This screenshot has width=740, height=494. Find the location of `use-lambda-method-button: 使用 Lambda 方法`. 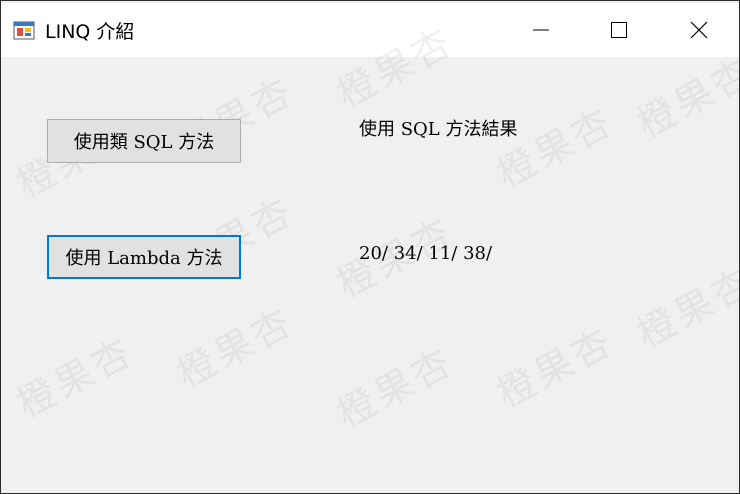

use-lambda-method-button: 使用 Lambda 方法 is located at coordinates (144, 257).